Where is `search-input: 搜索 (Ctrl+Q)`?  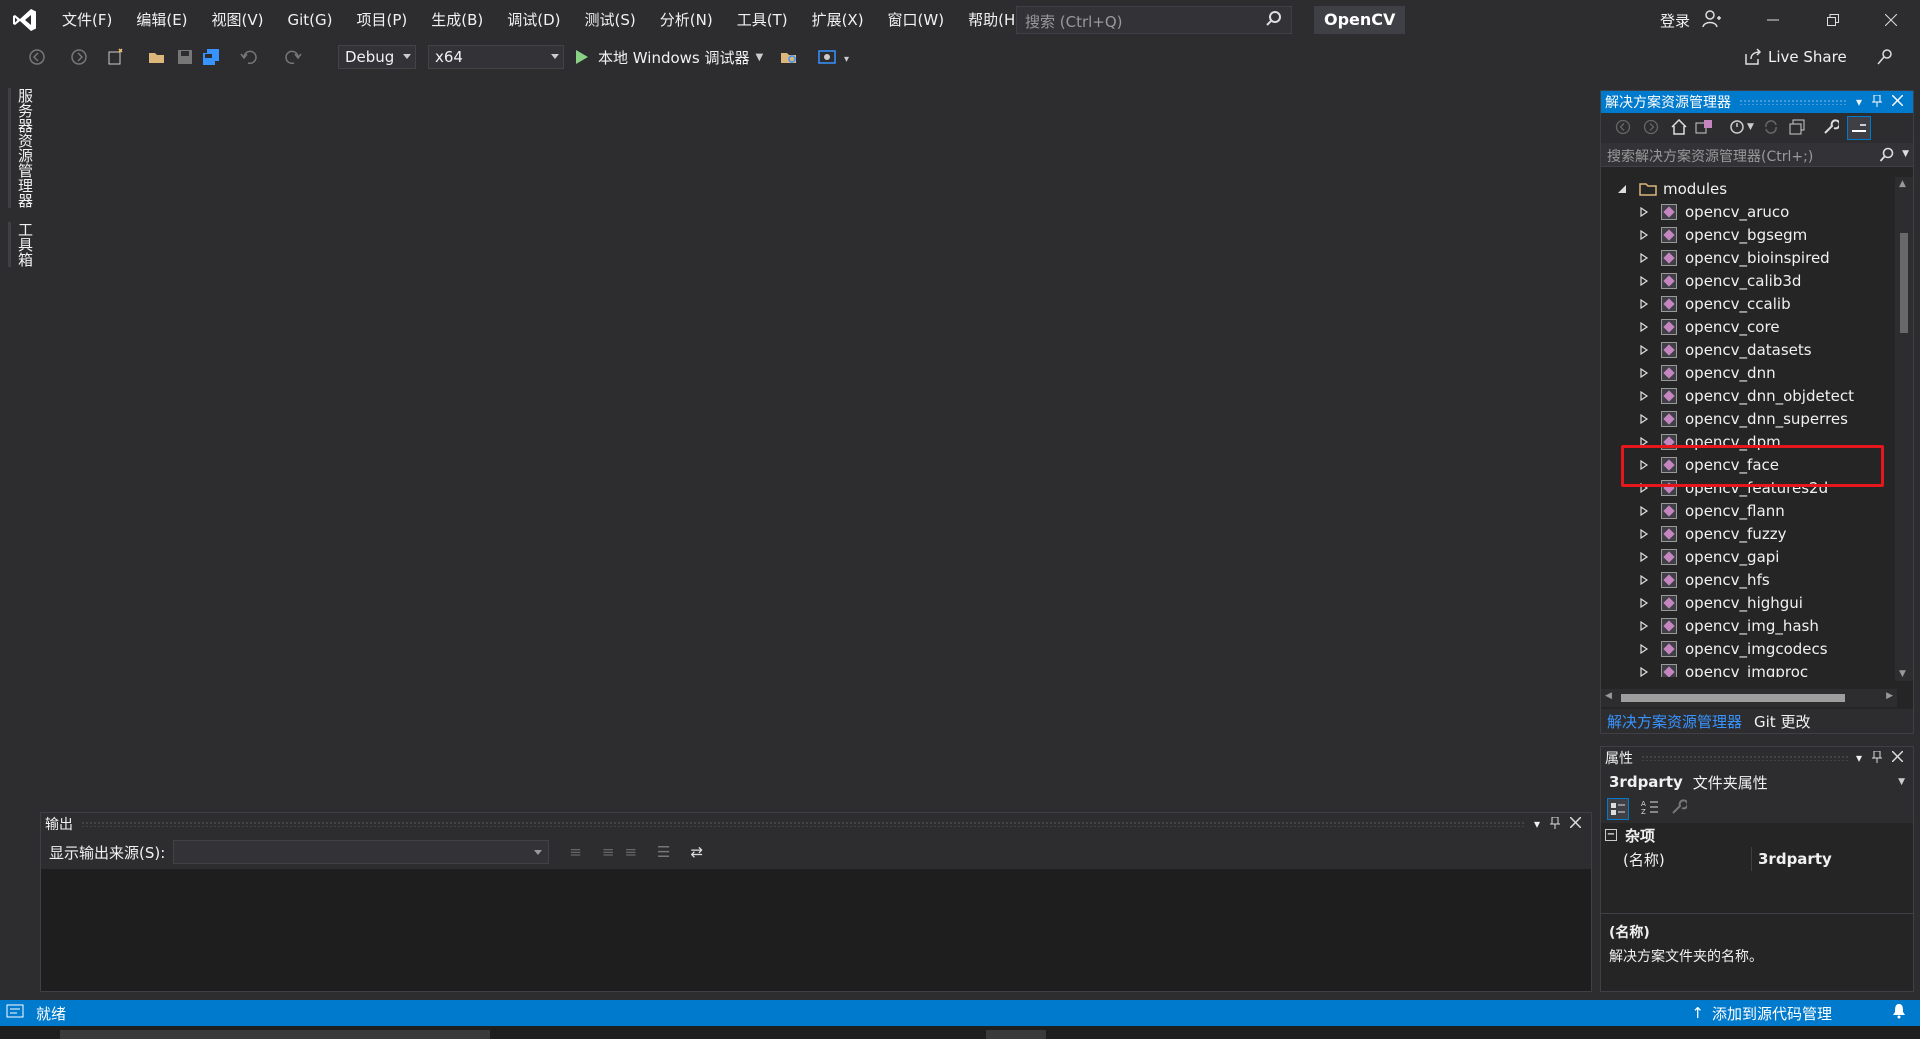
search-input: 搜索 (Ctrl+Q) is located at coordinates (1154, 20).